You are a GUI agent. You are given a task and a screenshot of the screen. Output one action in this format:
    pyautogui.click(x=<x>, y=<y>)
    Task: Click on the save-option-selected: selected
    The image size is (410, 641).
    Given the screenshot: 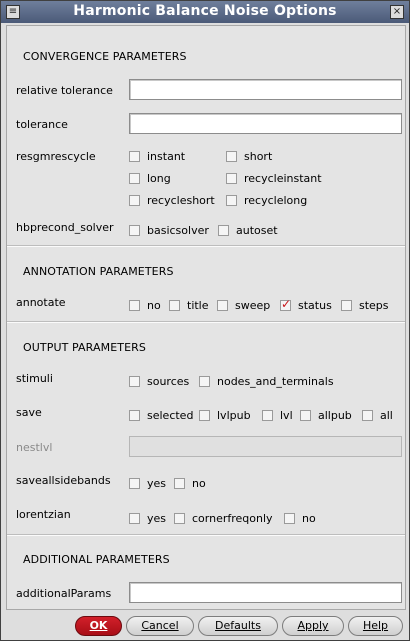 What is the action you would take?
    pyautogui.click(x=161, y=415)
    